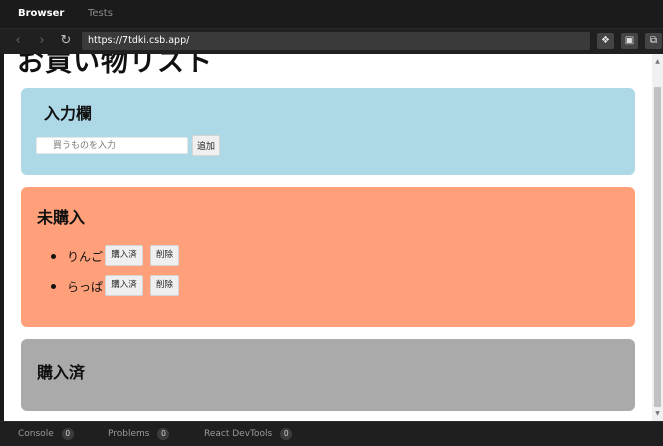 The width and height of the screenshot is (663, 446). Describe the element at coordinates (67, 433) in the screenshot. I see `console-count-badge: 0` at that location.